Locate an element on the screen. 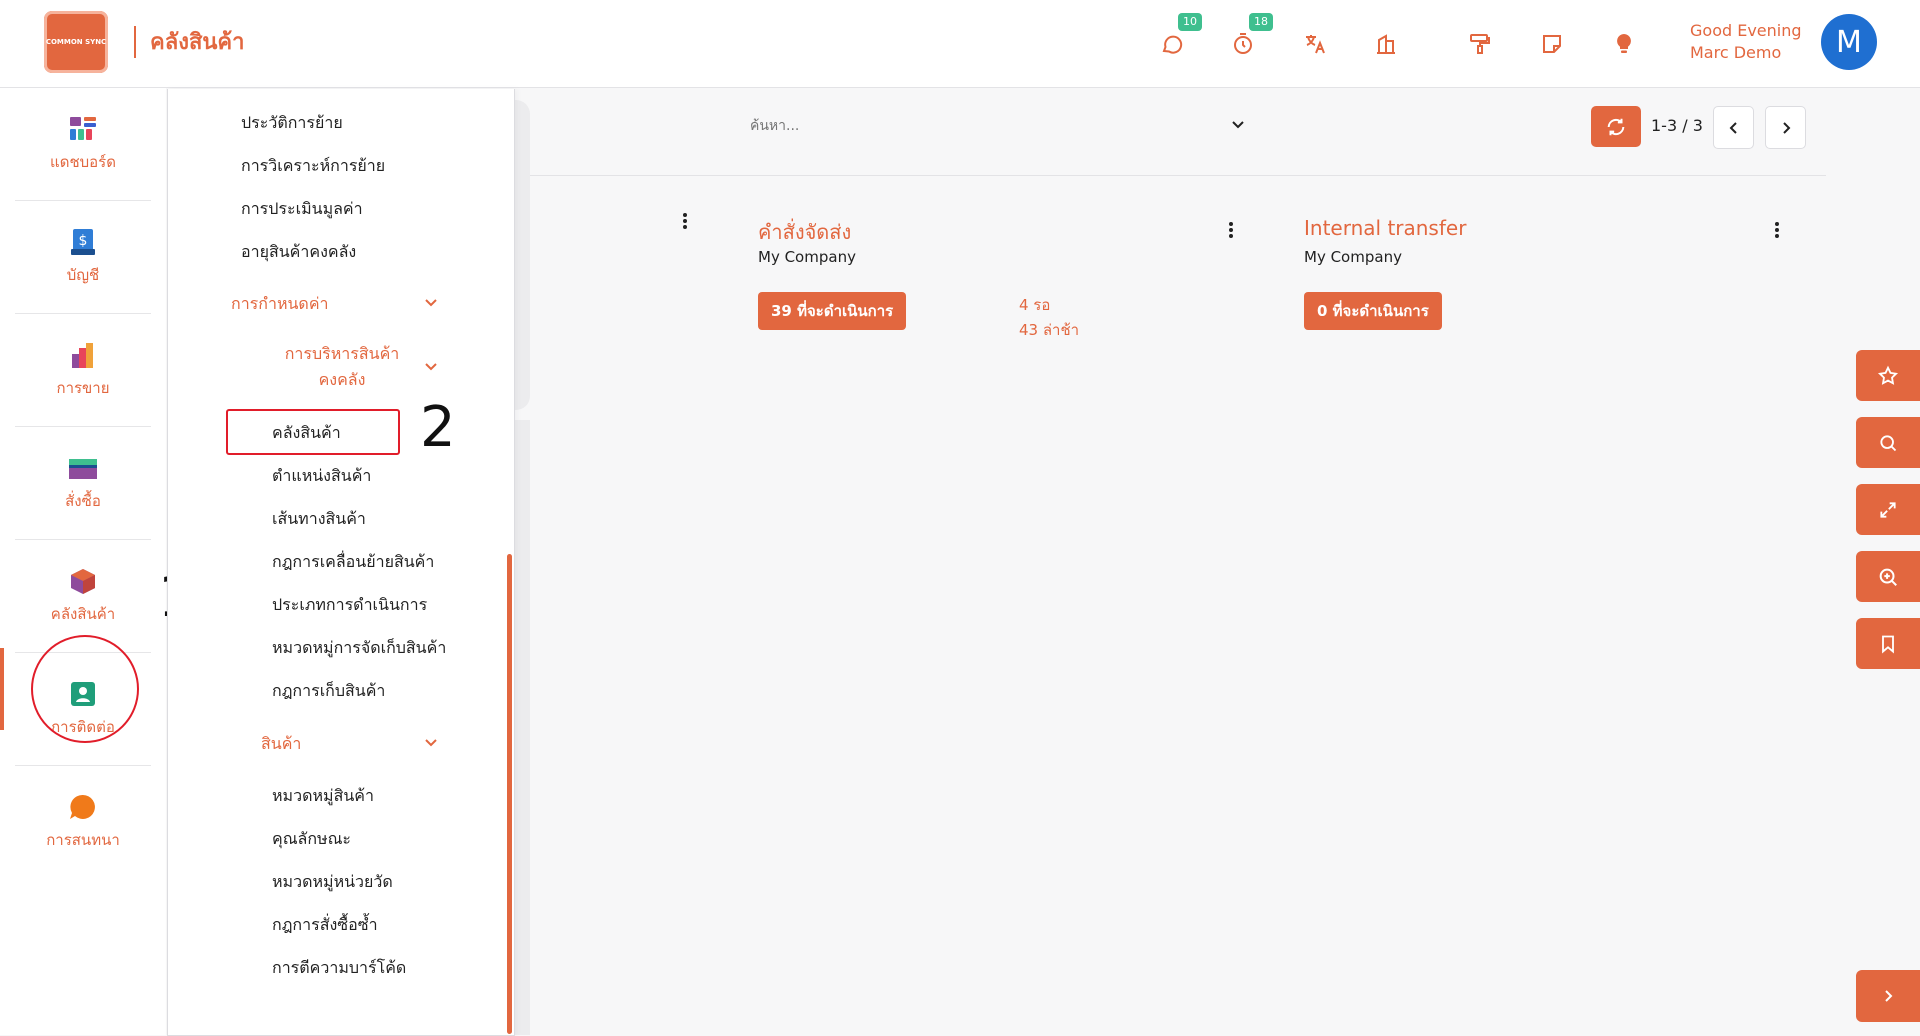 This screenshot has width=1920, height=1036. greeting-text: Good Evening is located at coordinates (1746, 30).